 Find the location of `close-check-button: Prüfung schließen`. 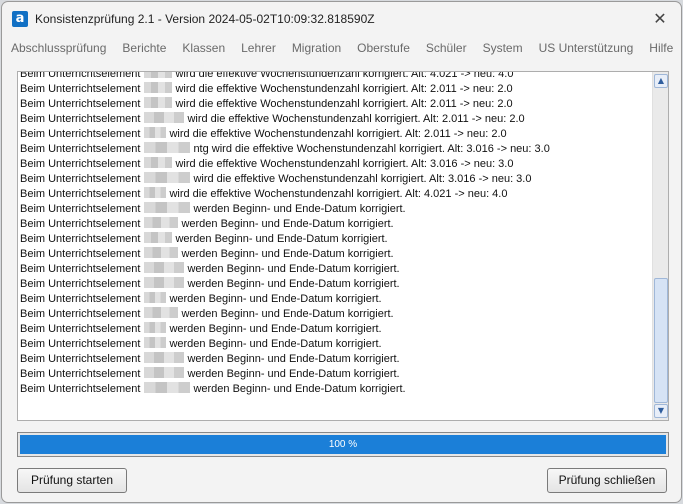

close-check-button: Prüfung schließen is located at coordinates (607, 480).